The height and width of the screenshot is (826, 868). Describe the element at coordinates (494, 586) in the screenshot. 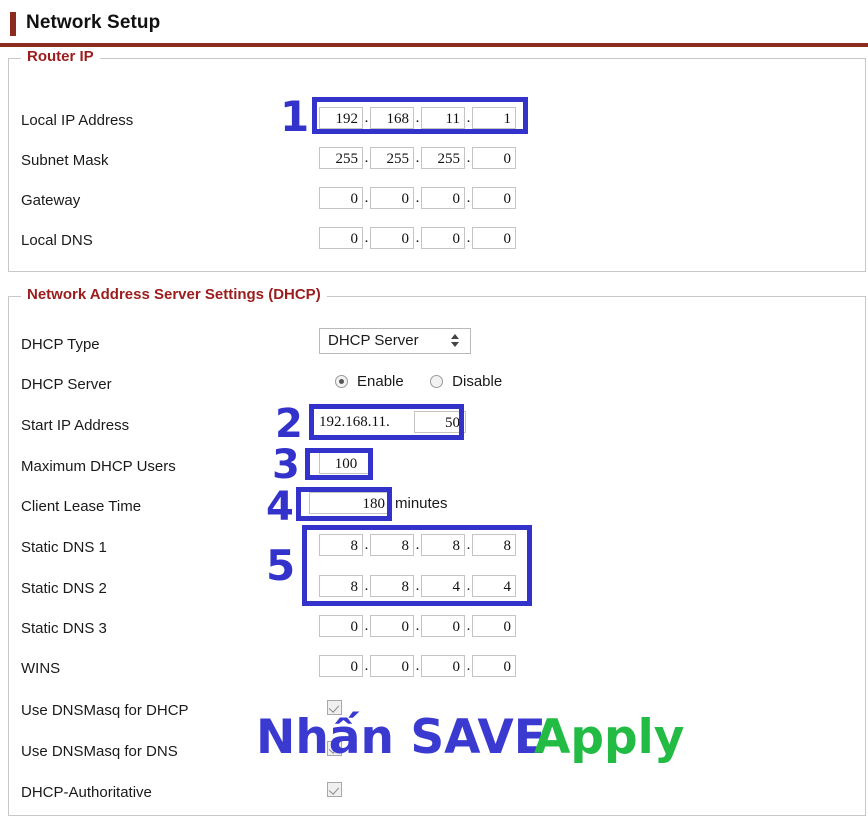

I see `static-dns-2-octet-4: 4` at that location.